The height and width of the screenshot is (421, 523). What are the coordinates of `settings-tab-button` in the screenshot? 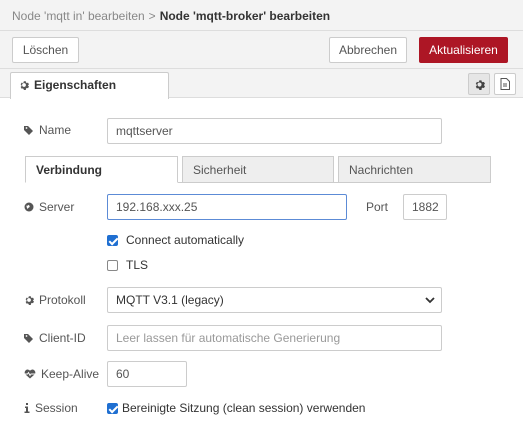 It's located at (479, 84).